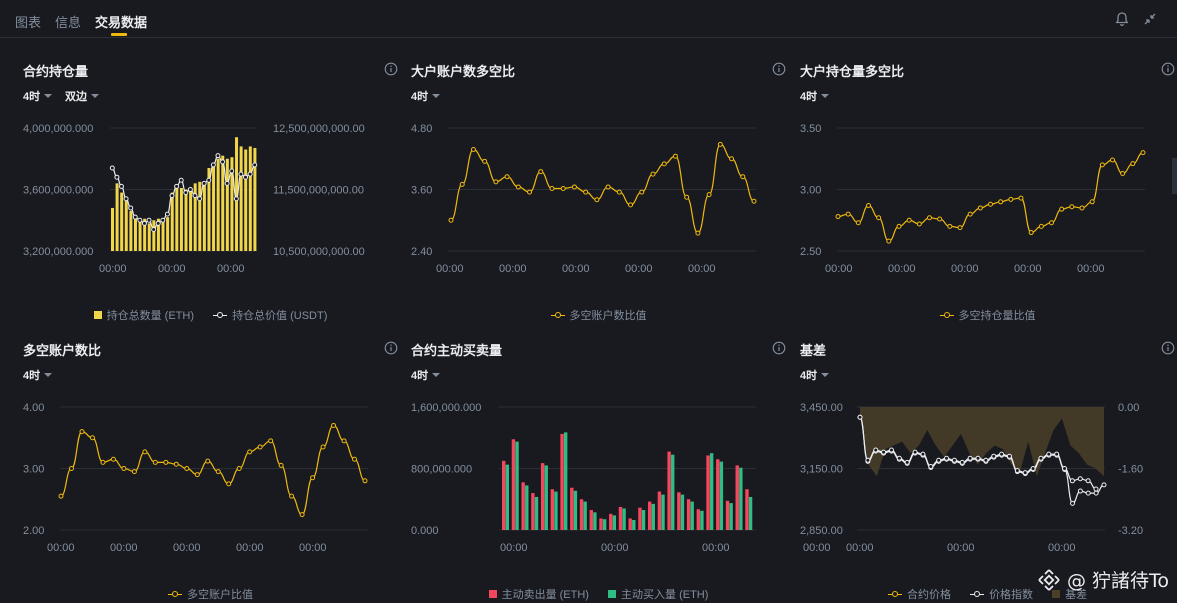 This screenshot has height=603, width=1177. I want to click on legend-item: 多空账户比值, so click(210, 594).